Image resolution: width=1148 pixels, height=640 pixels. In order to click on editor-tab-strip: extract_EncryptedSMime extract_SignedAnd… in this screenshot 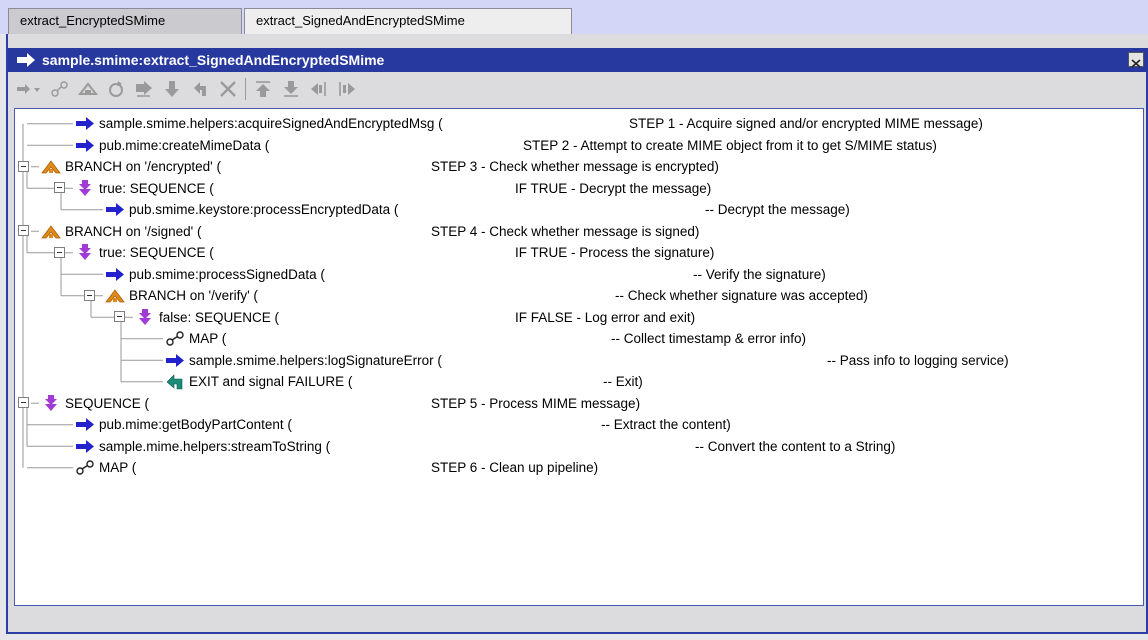, I will do `click(574, 17)`.